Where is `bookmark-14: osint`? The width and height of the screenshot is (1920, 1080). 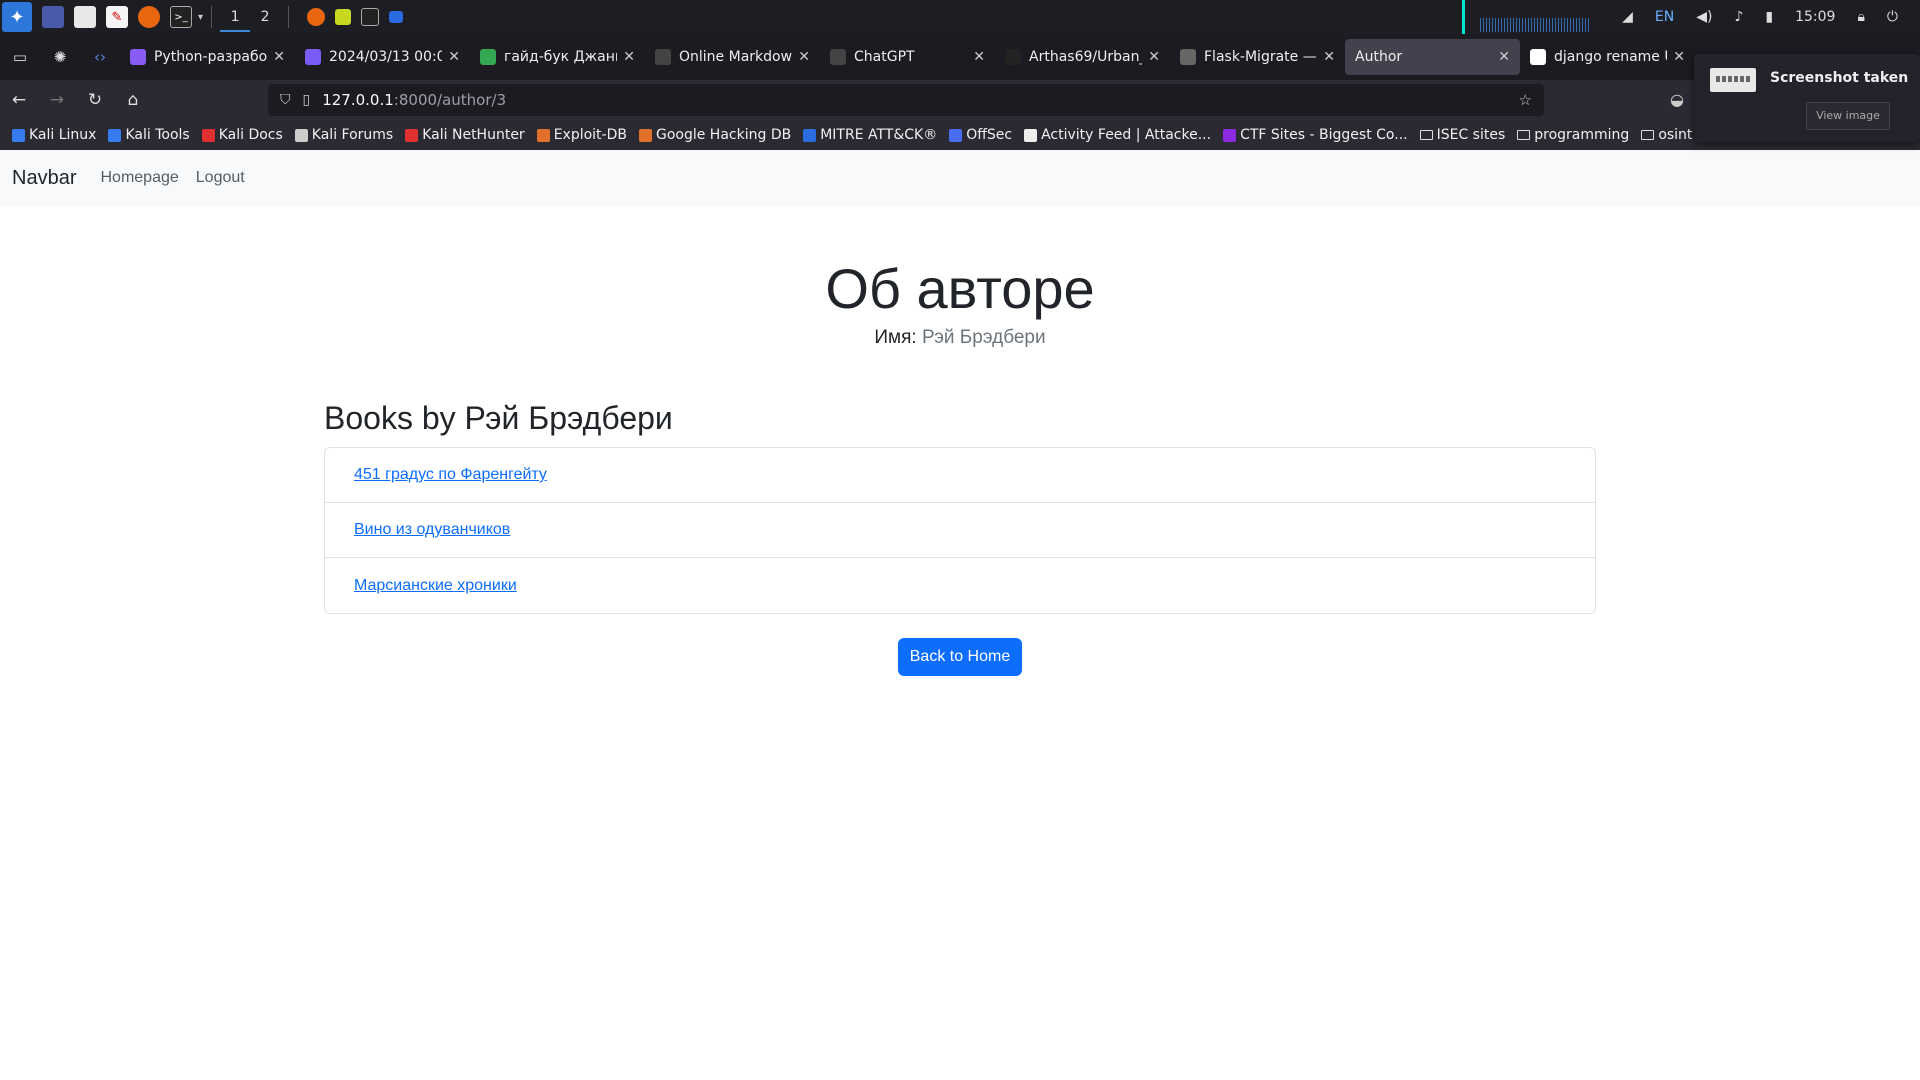
bookmark-14: osint is located at coordinates (1666, 135).